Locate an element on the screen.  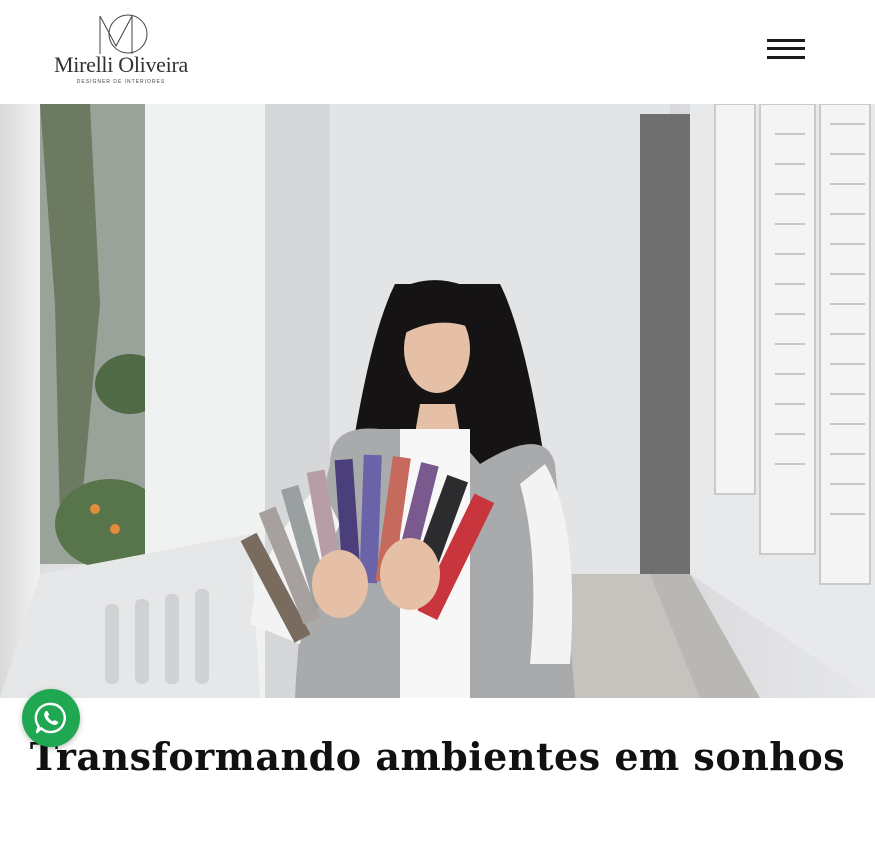
page-headline: Transformando ambientes em sonhos is located at coordinates (437, 756).